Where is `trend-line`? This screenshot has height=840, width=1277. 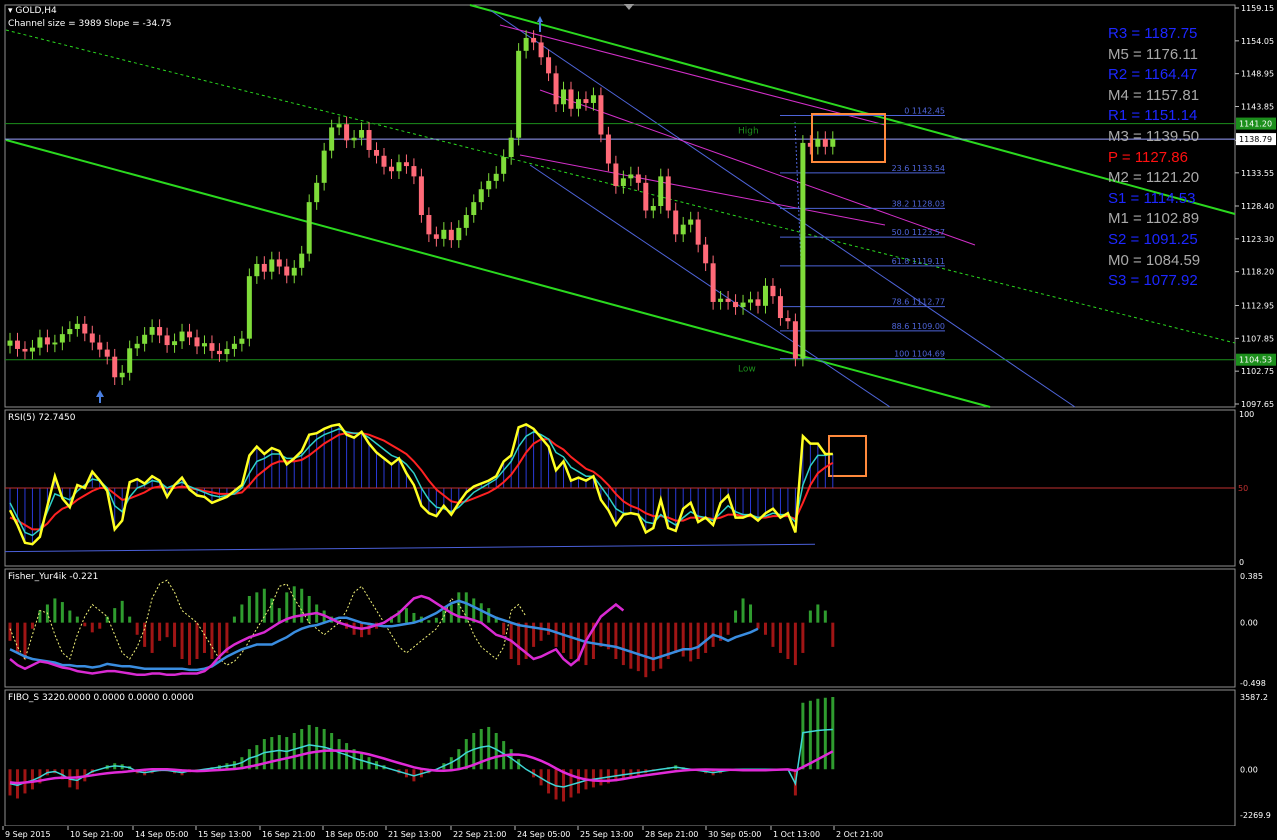 trend-line is located at coordinates (710, 286).